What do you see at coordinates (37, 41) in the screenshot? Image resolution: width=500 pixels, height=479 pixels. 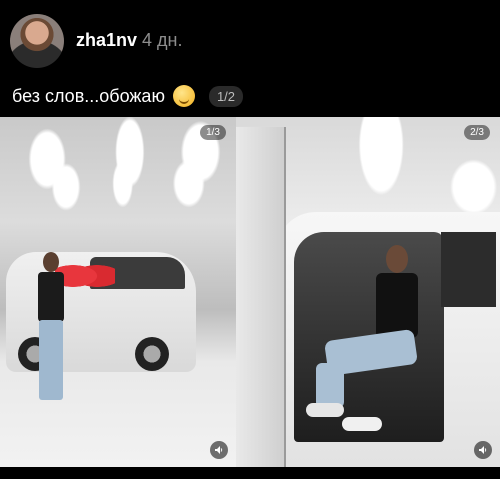 I see `avatar` at bounding box center [37, 41].